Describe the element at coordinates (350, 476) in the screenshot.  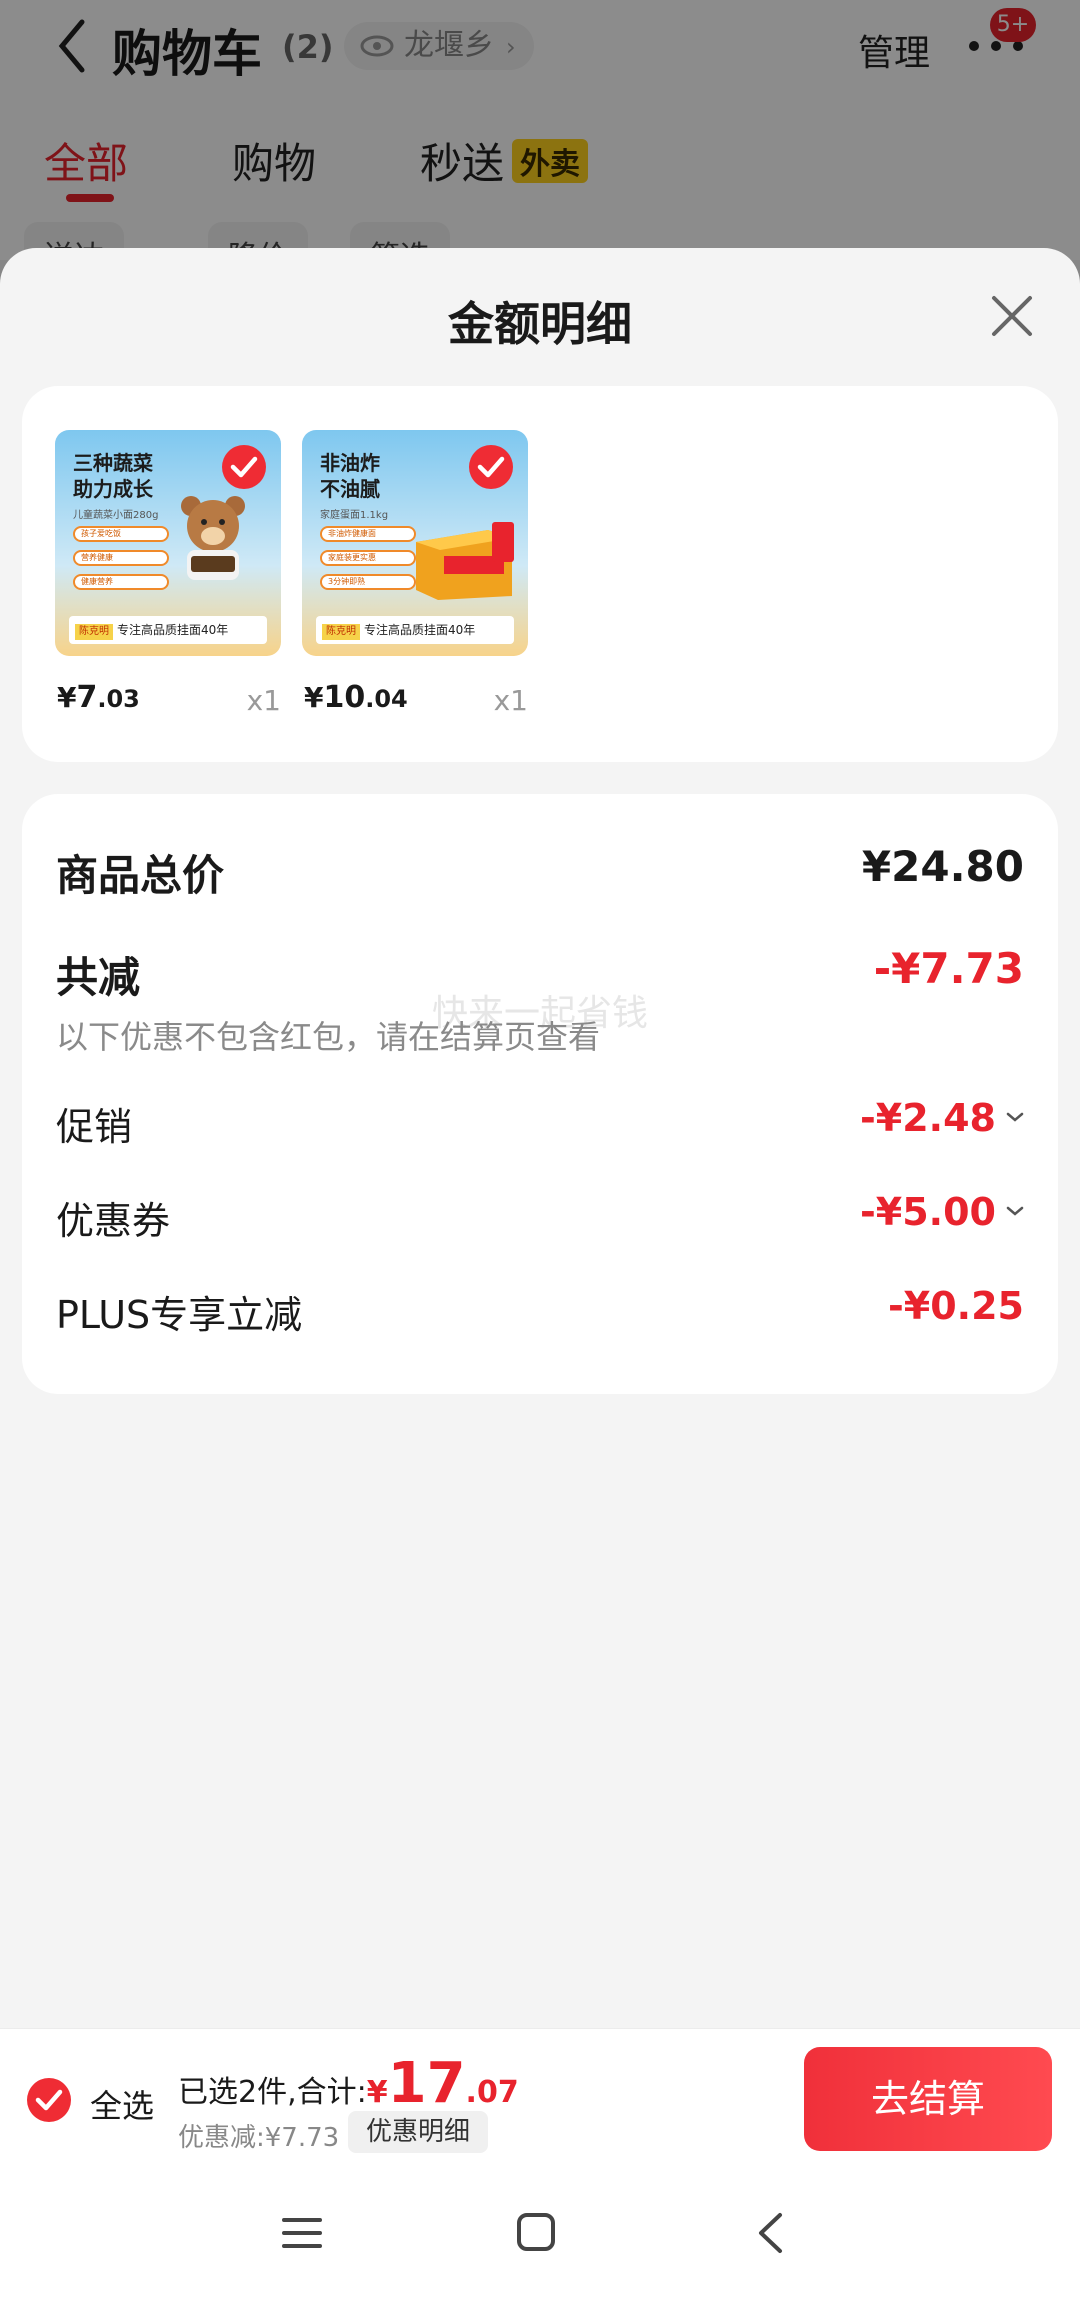
I see `thumb-title: 非油炸 不油腻` at that location.